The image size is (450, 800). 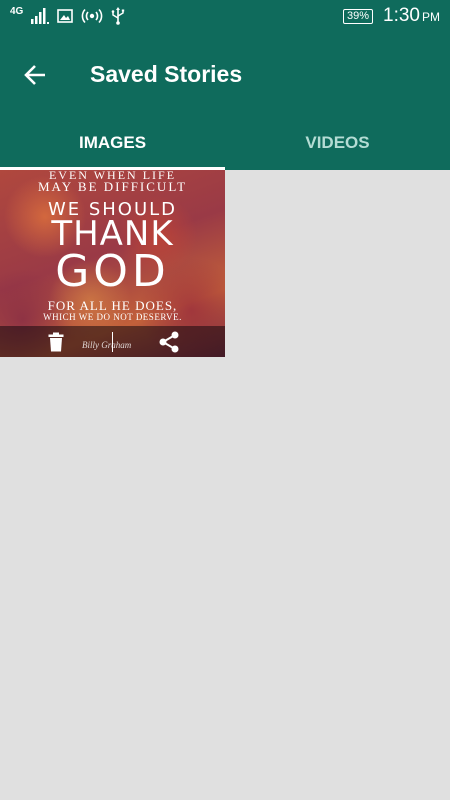 I want to click on battery-indicator: 39%, so click(x=358, y=16).